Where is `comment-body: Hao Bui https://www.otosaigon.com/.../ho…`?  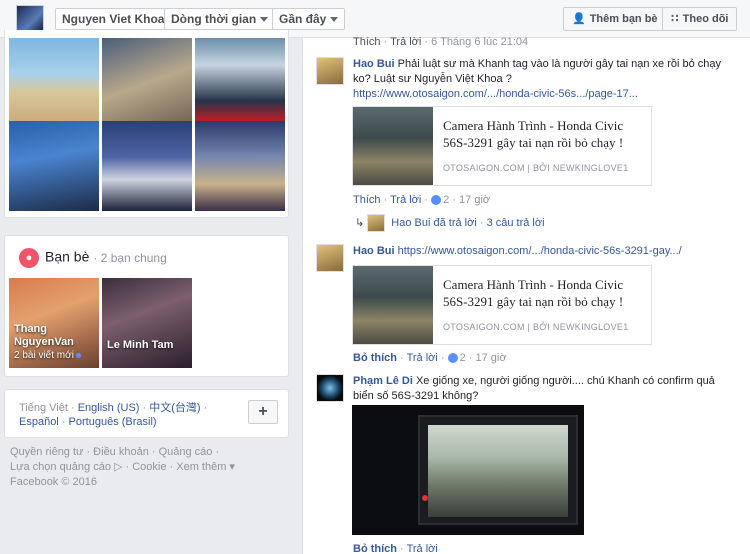 comment-body: Hao Bui https://www.otosaigon.com/.../ho… is located at coordinates (545, 251).